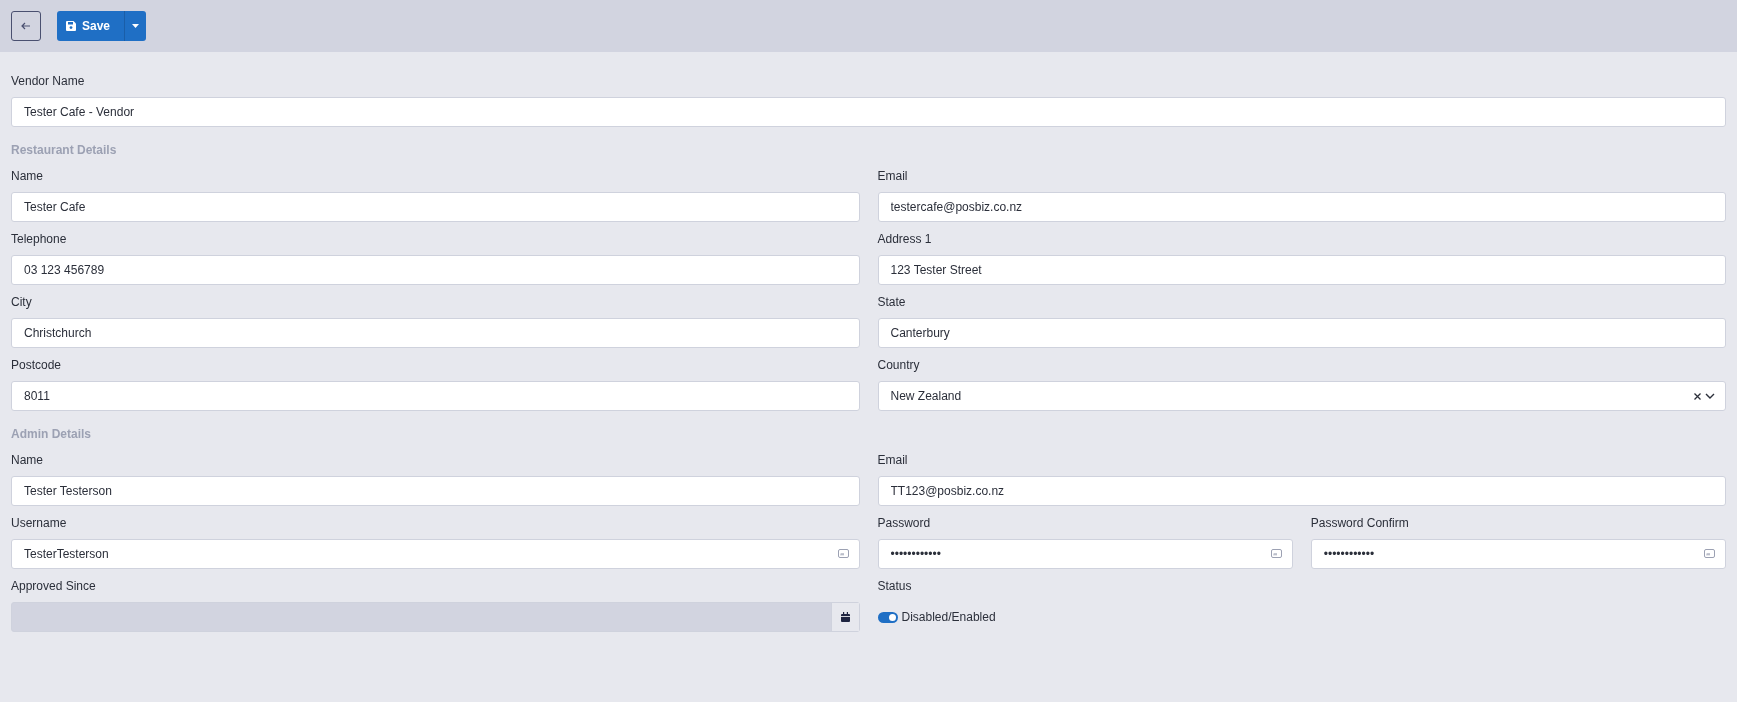 The width and height of the screenshot is (1737, 702). I want to click on text-input: 03 123 456789, so click(435, 270).